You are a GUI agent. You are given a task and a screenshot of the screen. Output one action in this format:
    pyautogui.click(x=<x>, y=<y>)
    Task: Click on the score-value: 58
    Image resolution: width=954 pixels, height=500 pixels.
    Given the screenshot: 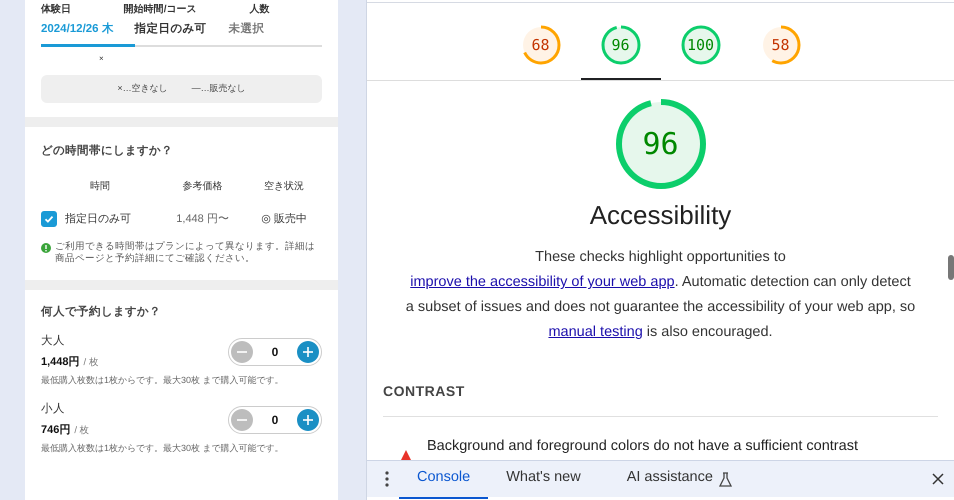 What is the action you would take?
    pyautogui.click(x=780, y=45)
    